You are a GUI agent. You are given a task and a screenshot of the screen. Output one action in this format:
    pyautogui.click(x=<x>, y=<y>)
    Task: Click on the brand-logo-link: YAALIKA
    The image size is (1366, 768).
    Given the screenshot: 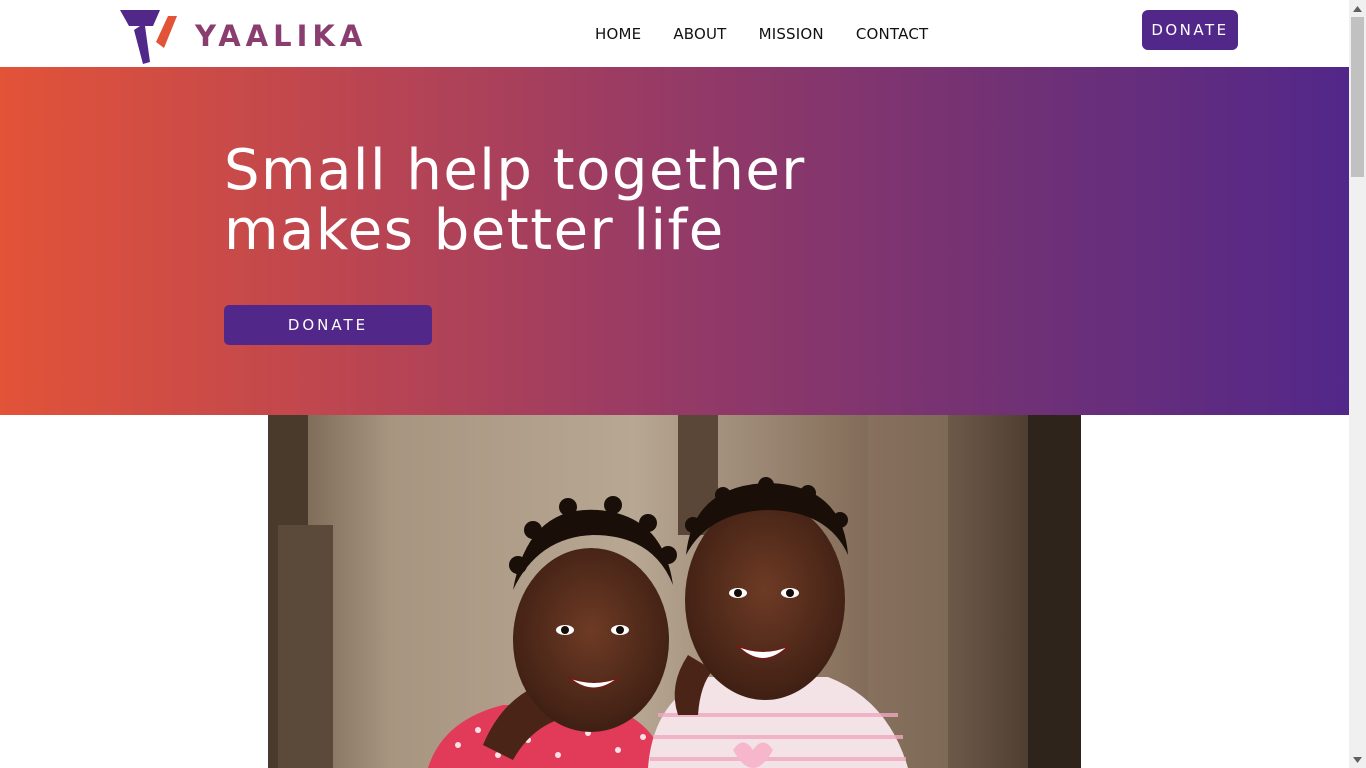 What is the action you would take?
    pyautogui.click(x=243, y=36)
    